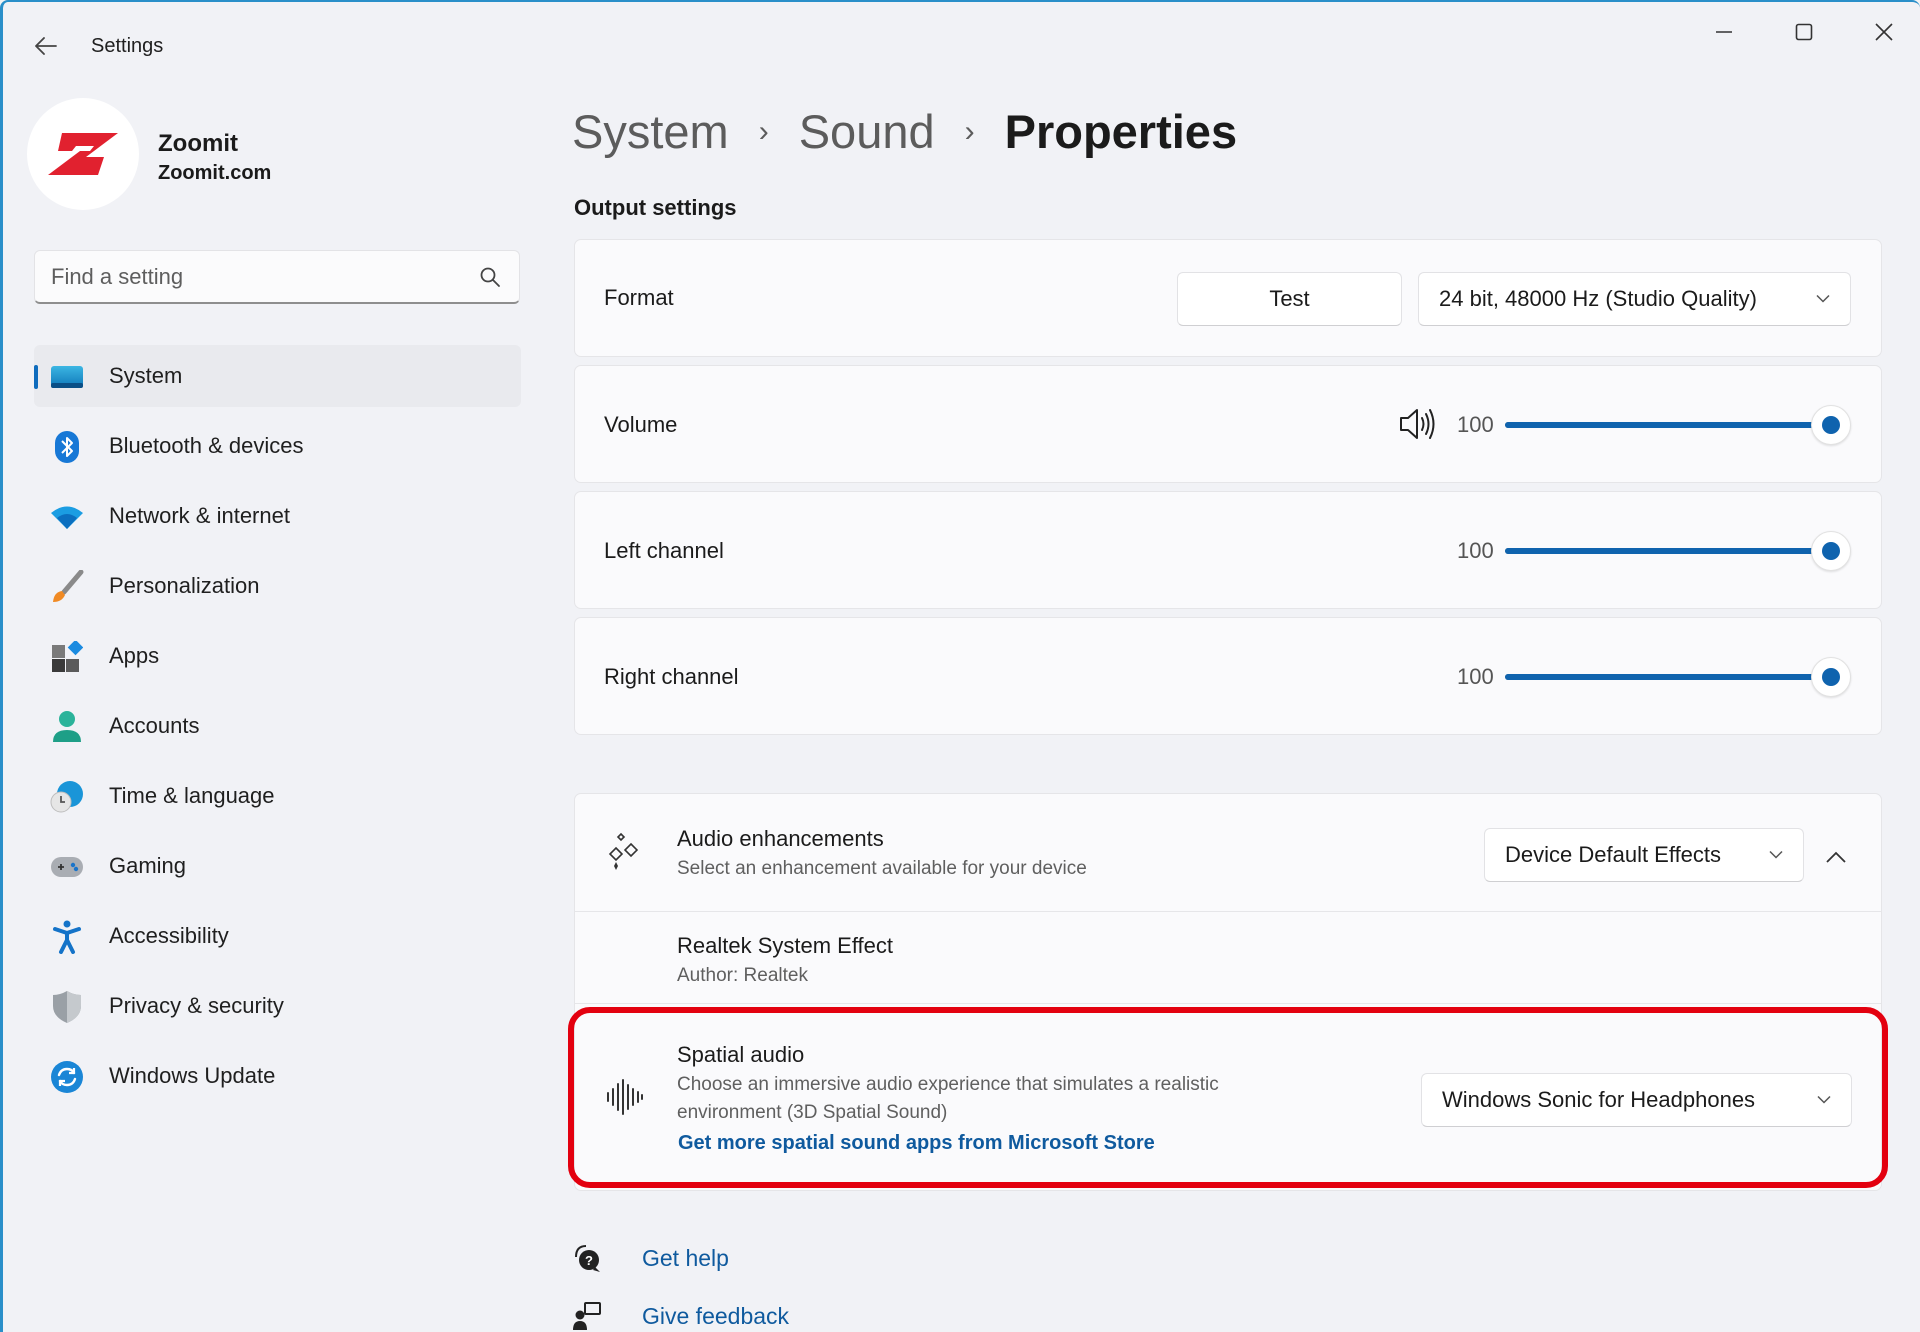 Image resolution: width=1920 pixels, height=1332 pixels. I want to click on speaker-icon, so click(1418, 424).